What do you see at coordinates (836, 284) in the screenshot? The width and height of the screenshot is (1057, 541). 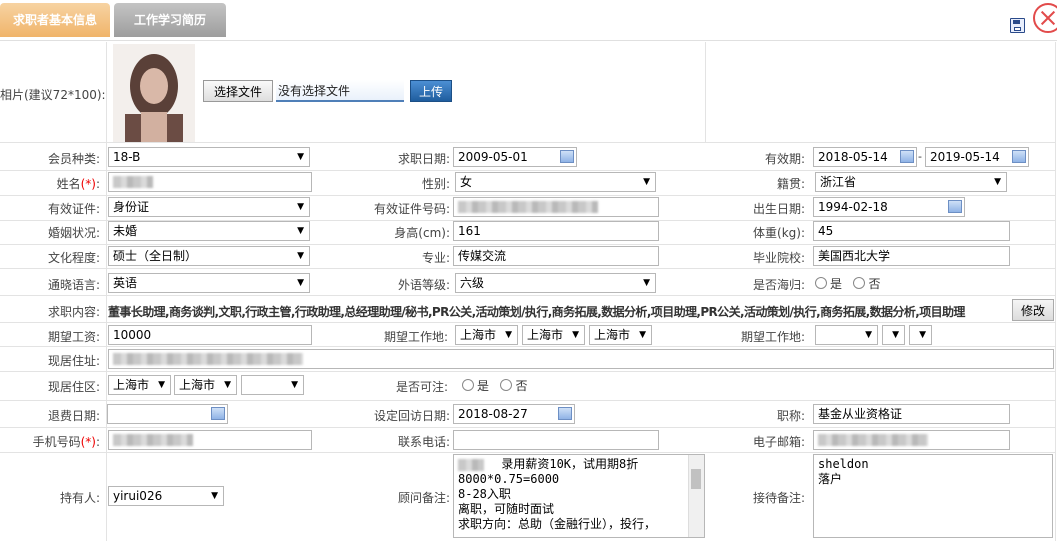 I see `overseas-yes-label: 是` at bounding box center [836, 284].